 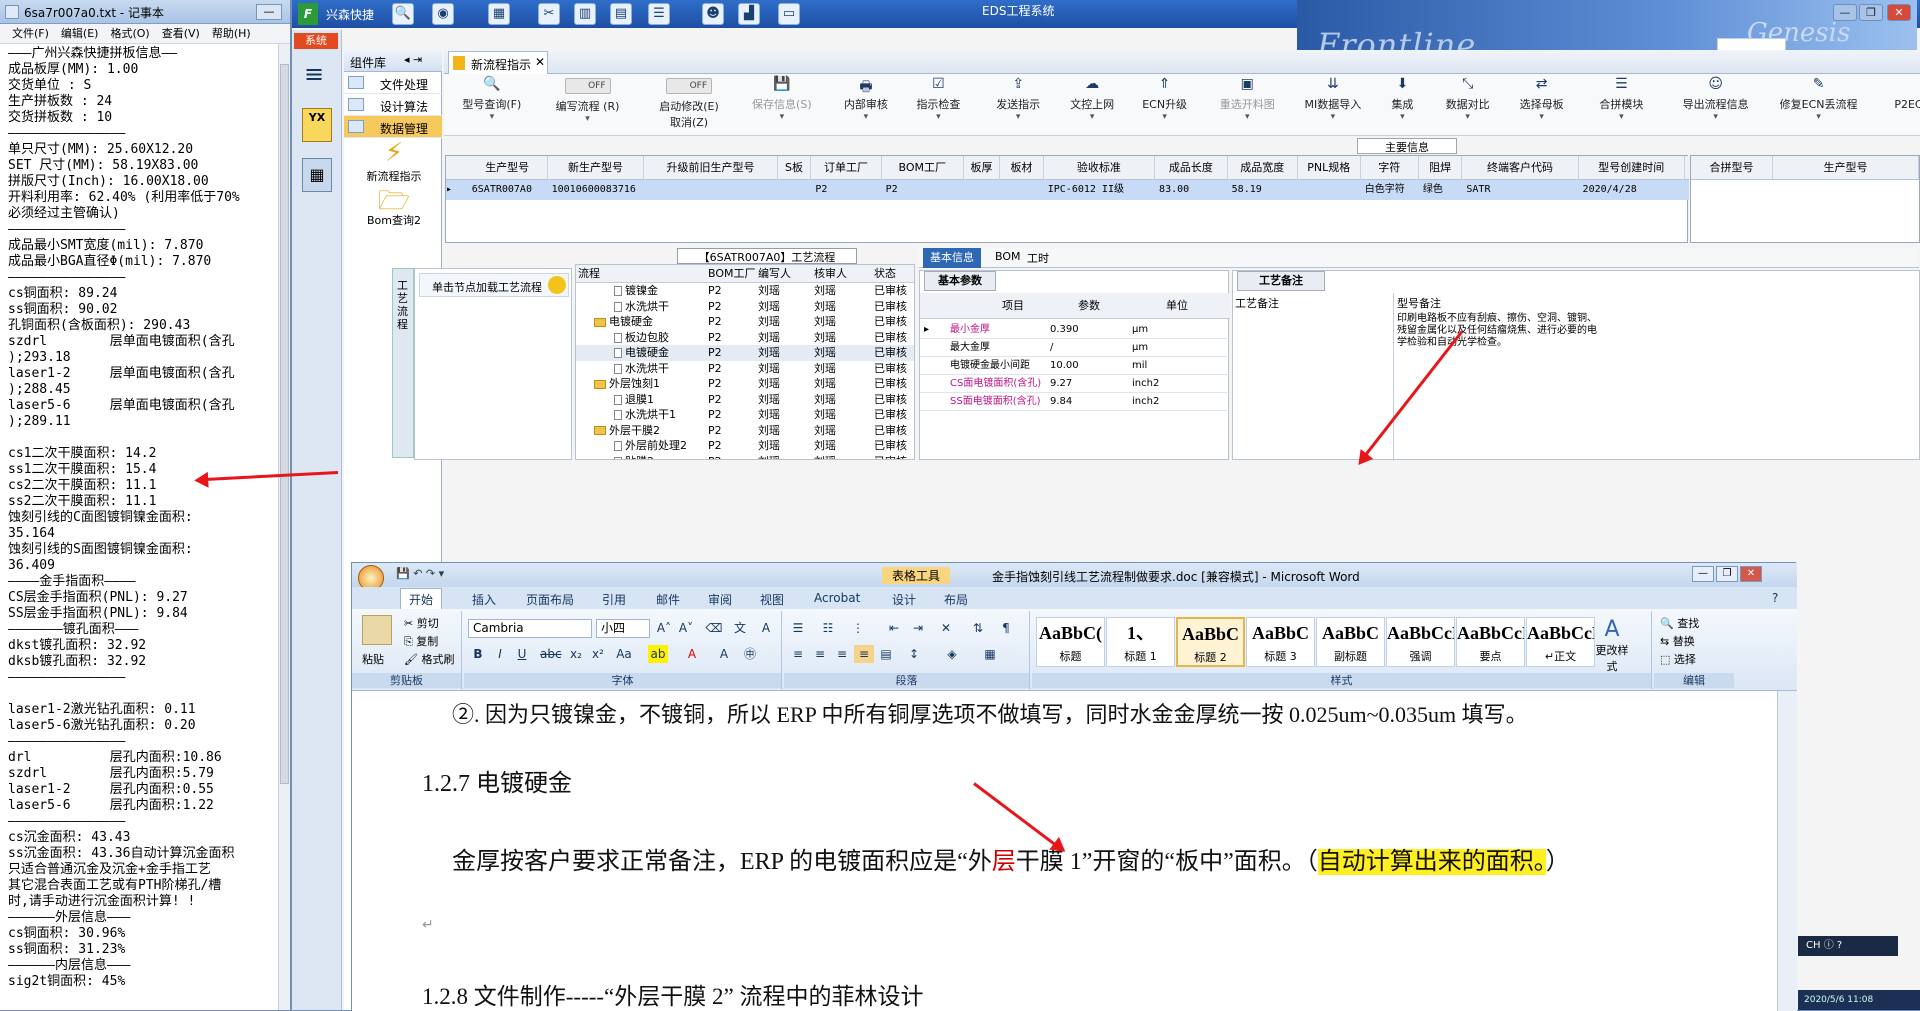 What do you see at coordinates (724, 654) in the screenshot?
I see `char-shading-icon: A` at bounding box center [724, 654].